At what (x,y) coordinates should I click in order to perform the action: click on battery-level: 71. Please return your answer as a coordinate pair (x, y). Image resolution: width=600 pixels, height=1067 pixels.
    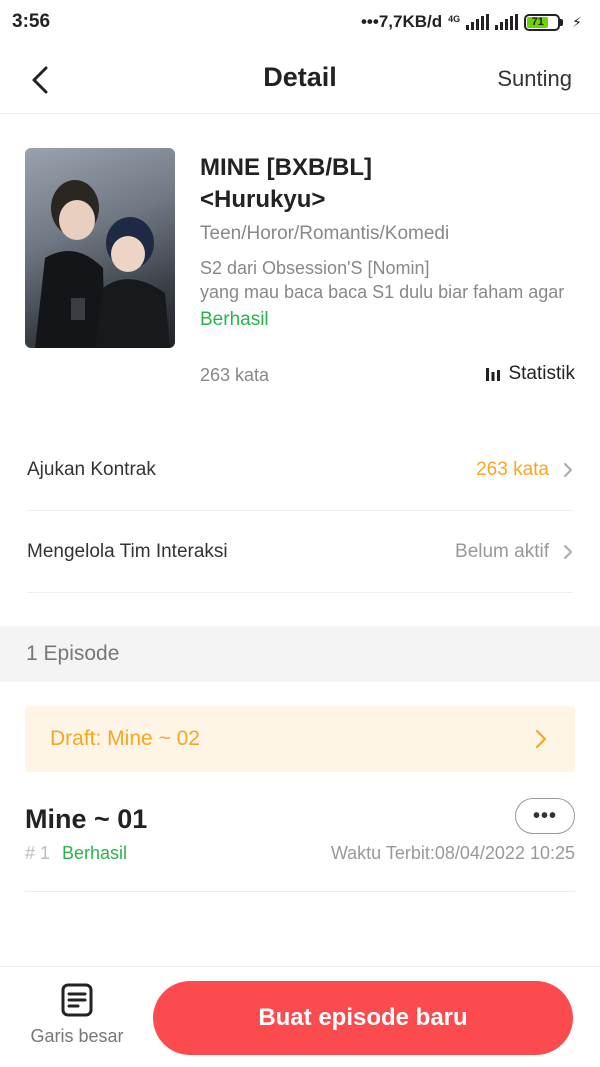
    Looking at the image, I should click on (538, 22).